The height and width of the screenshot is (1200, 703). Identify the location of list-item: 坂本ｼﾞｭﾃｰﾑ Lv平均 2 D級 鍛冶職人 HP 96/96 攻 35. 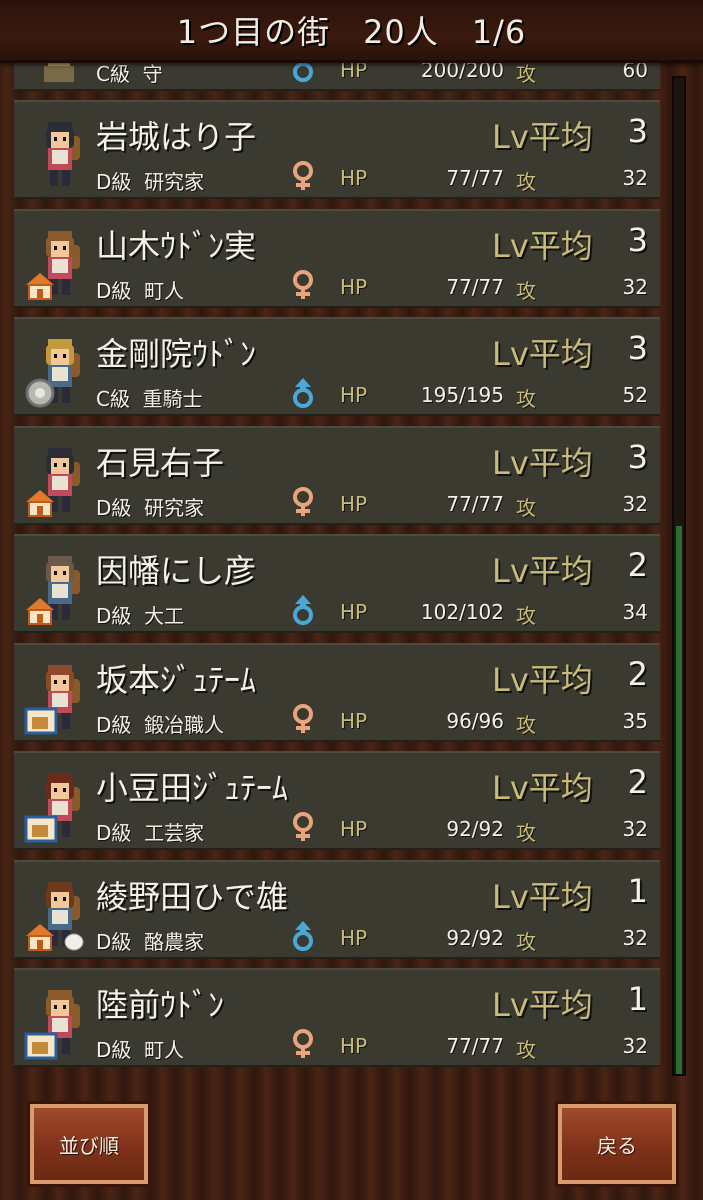
(337, 692).